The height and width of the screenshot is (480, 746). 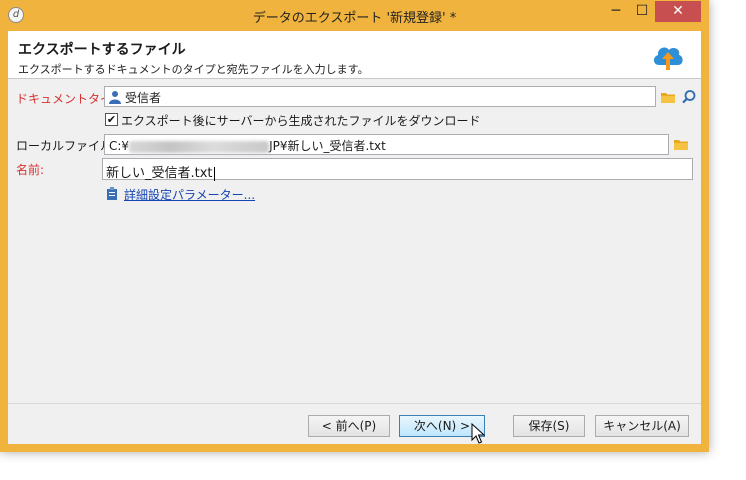 I want to click on footer-separator, so click(x=354, y=403).